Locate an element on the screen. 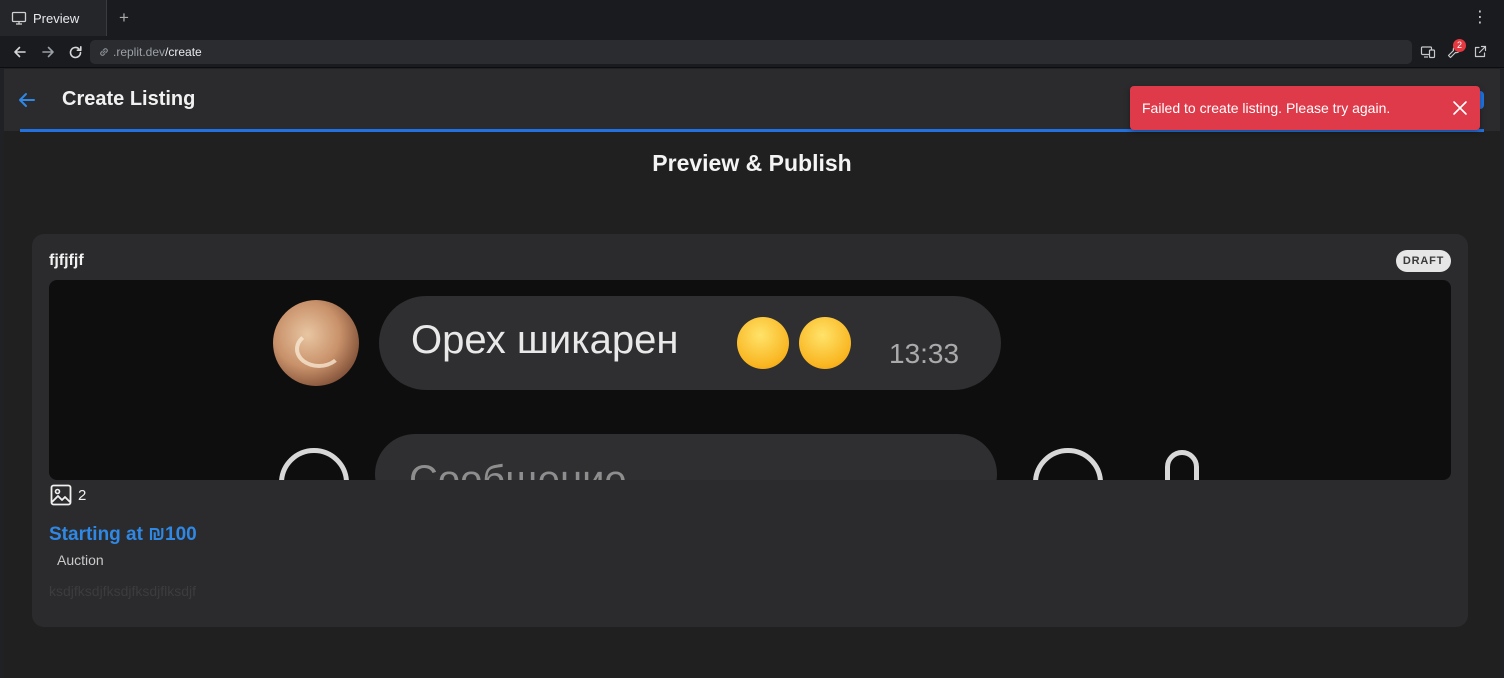 The image size is (1504, 678). external-link-icon is located at coordinates (1480, 51).